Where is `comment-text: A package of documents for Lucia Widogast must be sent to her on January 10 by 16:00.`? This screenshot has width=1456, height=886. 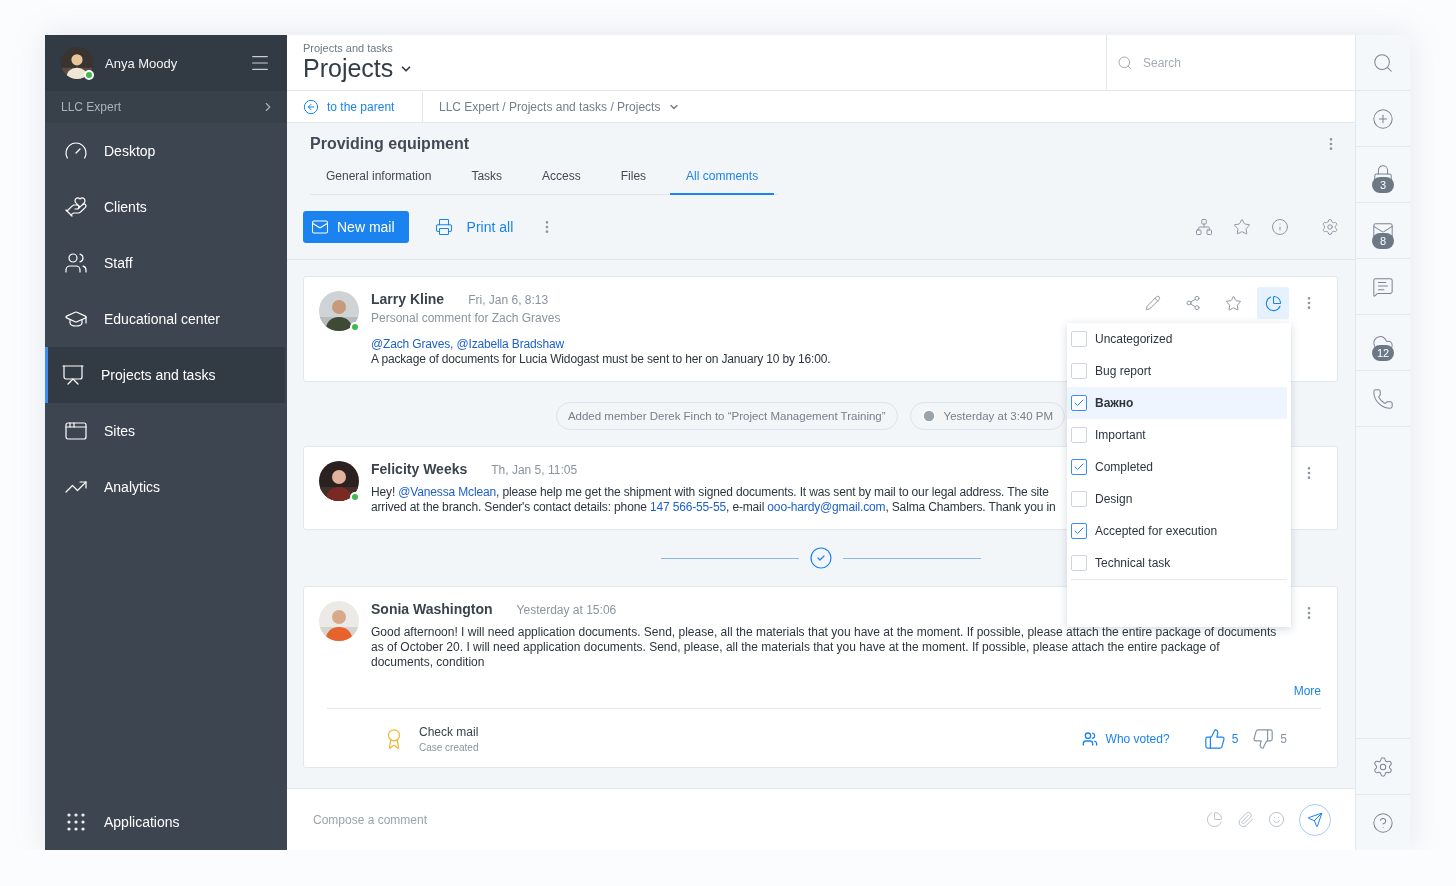 comment-text: A package of documents for Lucia Widogast must be sent to her on January 10 by 16:00. is located at coordinates (601, 359).